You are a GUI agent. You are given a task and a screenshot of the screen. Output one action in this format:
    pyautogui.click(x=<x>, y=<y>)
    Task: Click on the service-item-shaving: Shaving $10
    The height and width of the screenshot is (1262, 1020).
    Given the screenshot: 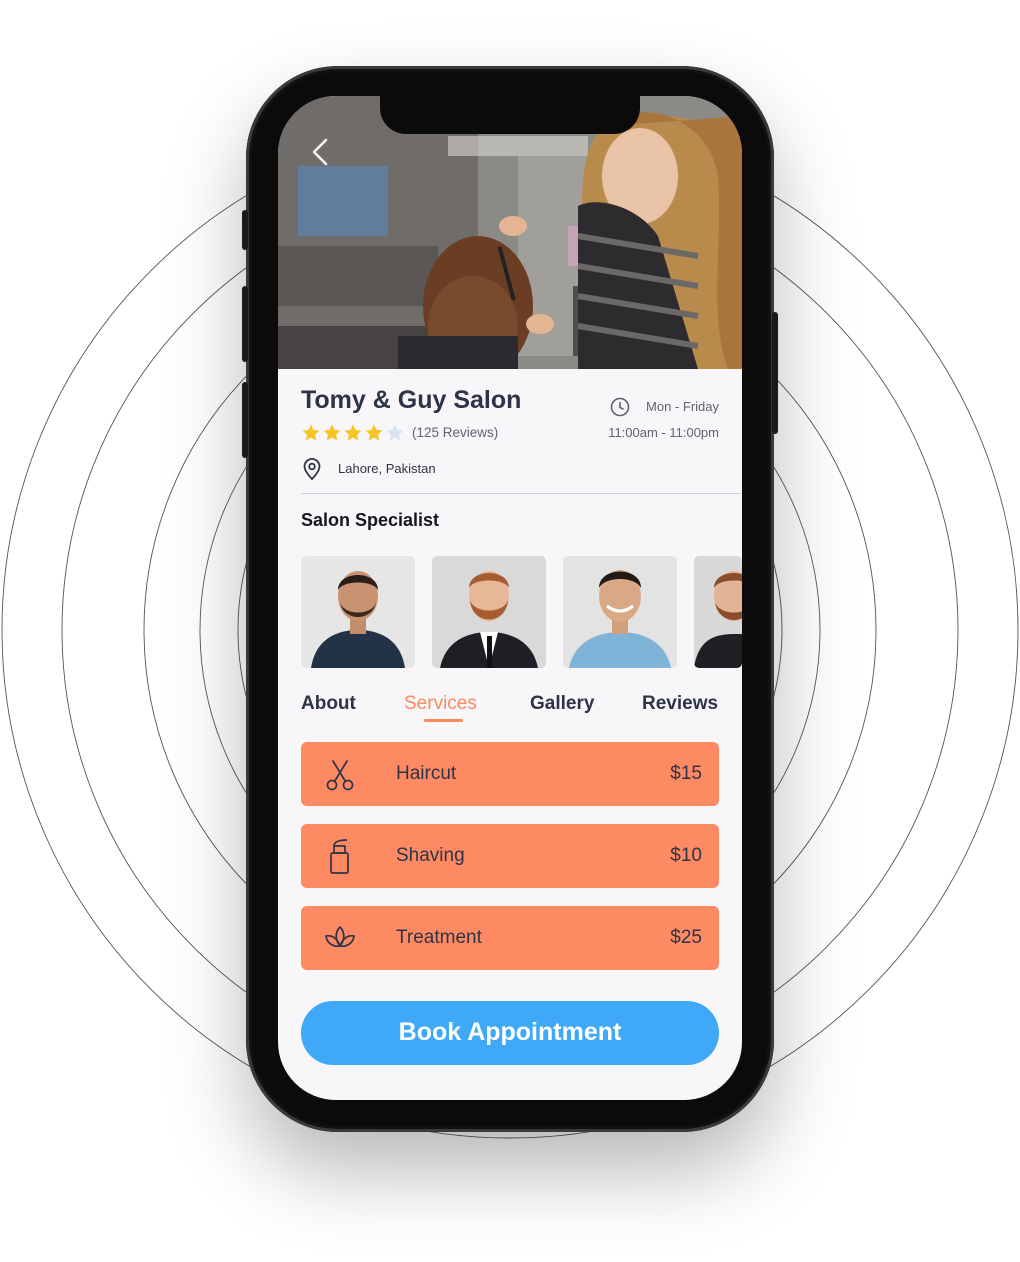 What is the action you would take?
    pyautogui.click(x=510, y=856)
    